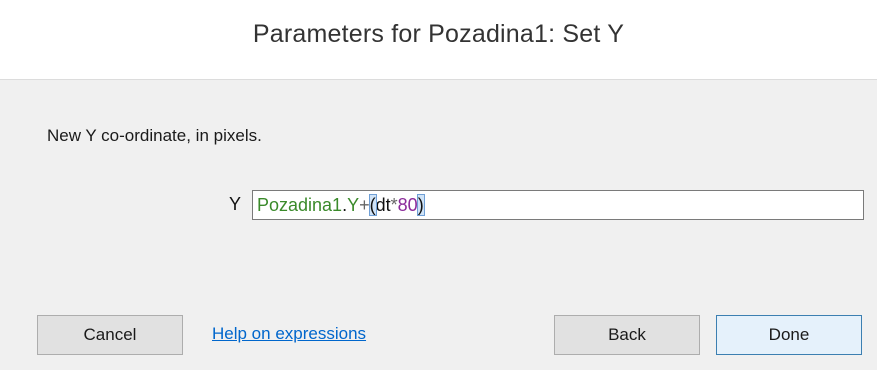 This screenshot has height=370, width=877. I want to click on expression-close-paren-token: ), so click(420, 205).